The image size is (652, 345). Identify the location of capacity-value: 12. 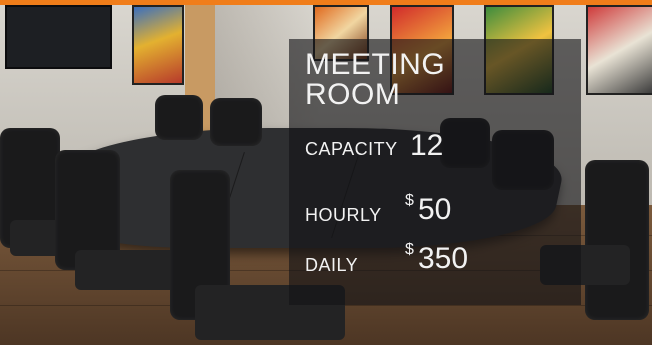
(427, 145).